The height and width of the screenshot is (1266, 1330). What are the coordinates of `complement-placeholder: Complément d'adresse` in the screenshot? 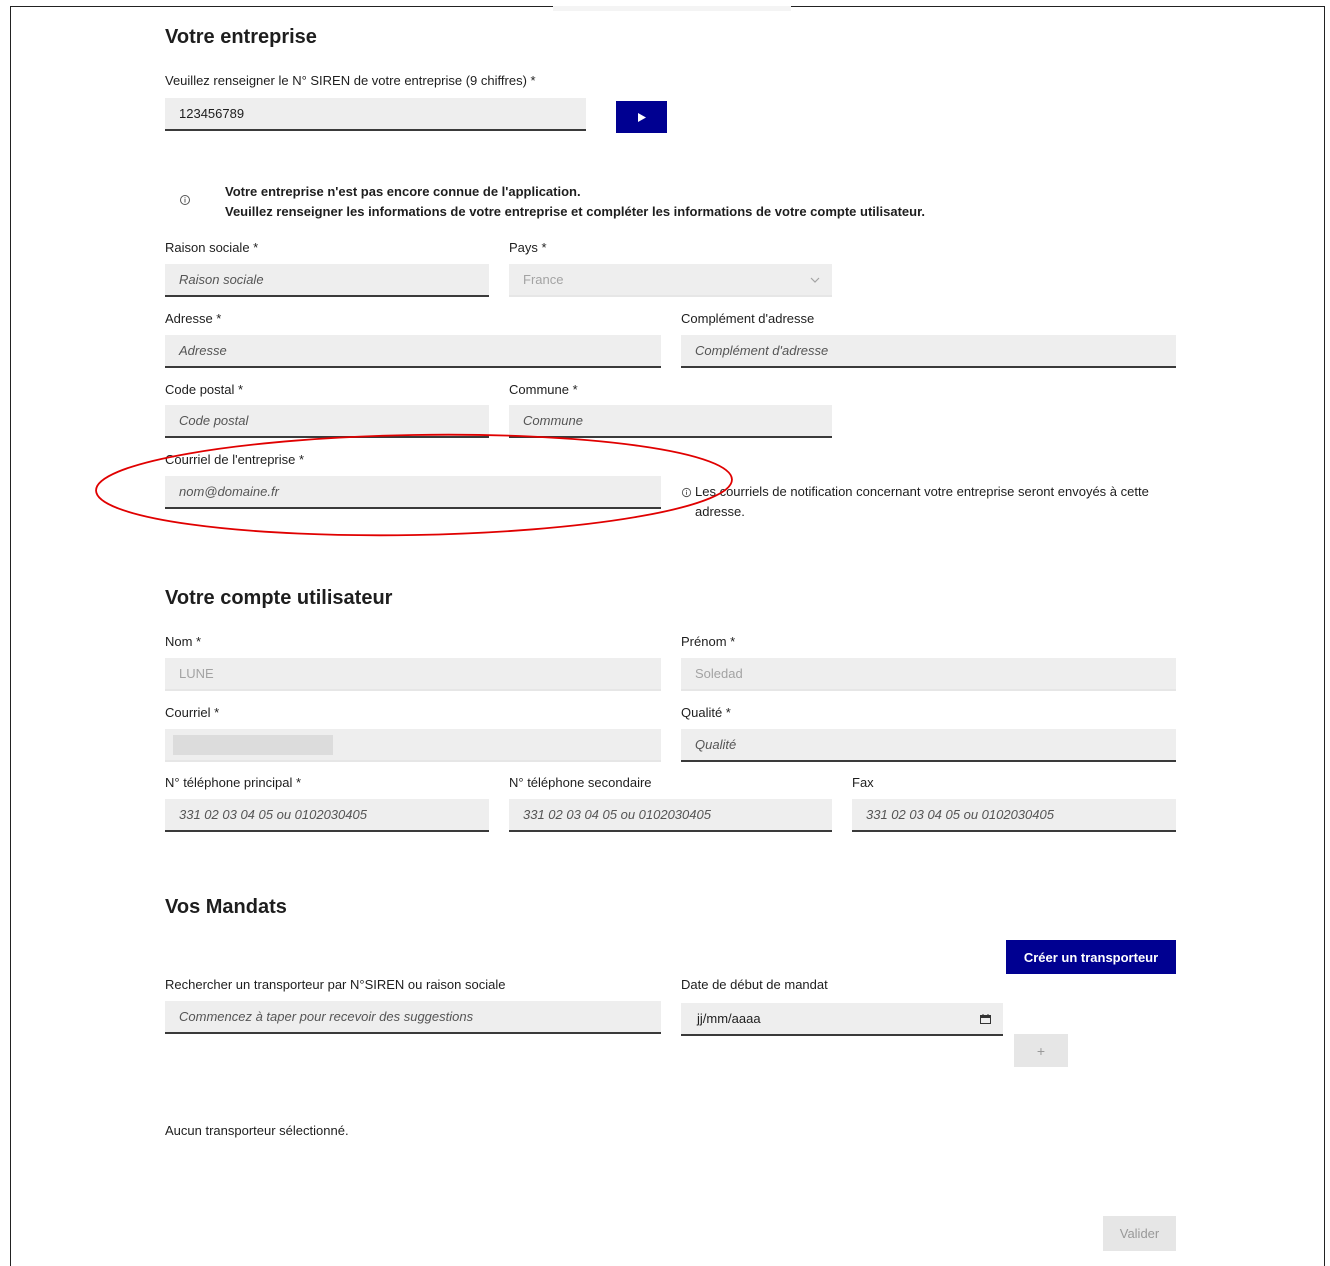 It's located at (762, 350).